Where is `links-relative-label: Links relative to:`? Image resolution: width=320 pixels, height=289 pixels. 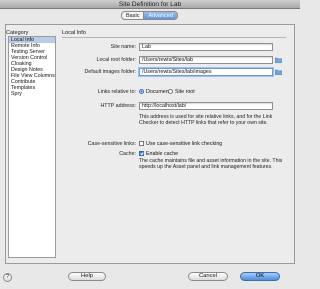 links-relative-label: Links relative to: is located at coordinates (116, 92).